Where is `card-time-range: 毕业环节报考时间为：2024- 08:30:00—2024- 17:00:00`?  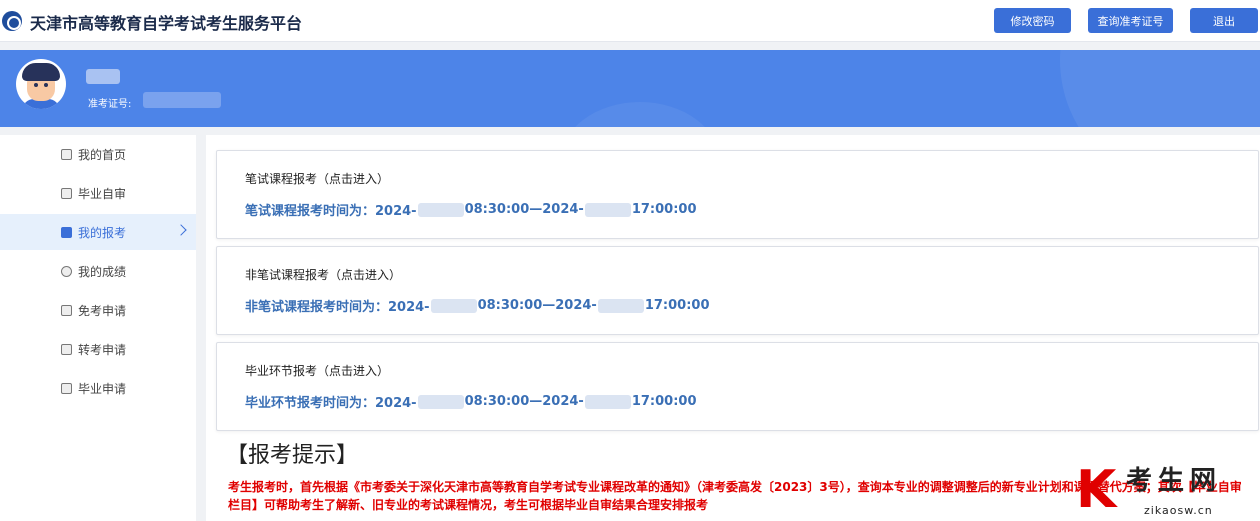 card-time-range: 毕业环节报考时间为：2024- 08:30:00—2024- 17:00:00 is located at coordinates (471, 401).